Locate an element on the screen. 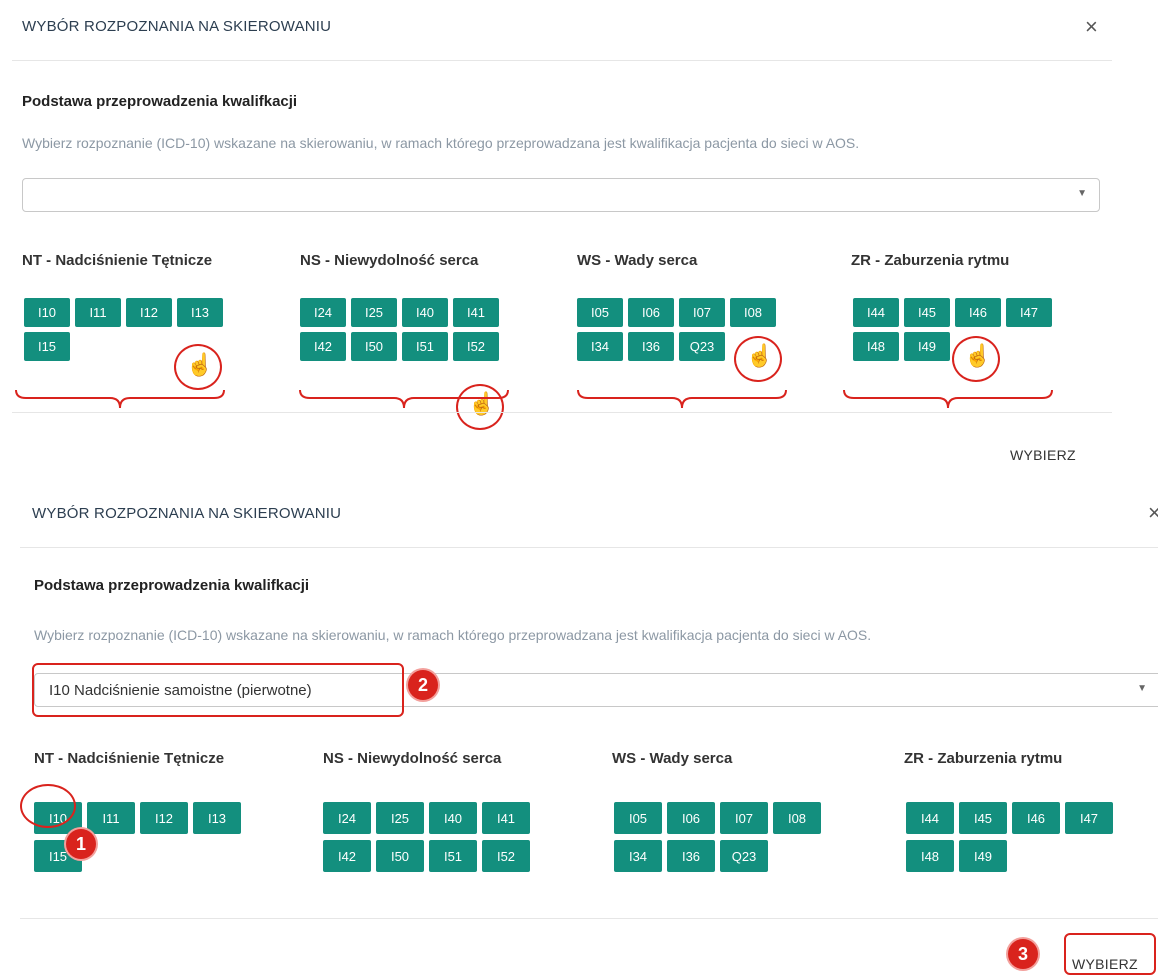 The image size is (1158, 976). highlight-ring is located at coordinates (48, 806).